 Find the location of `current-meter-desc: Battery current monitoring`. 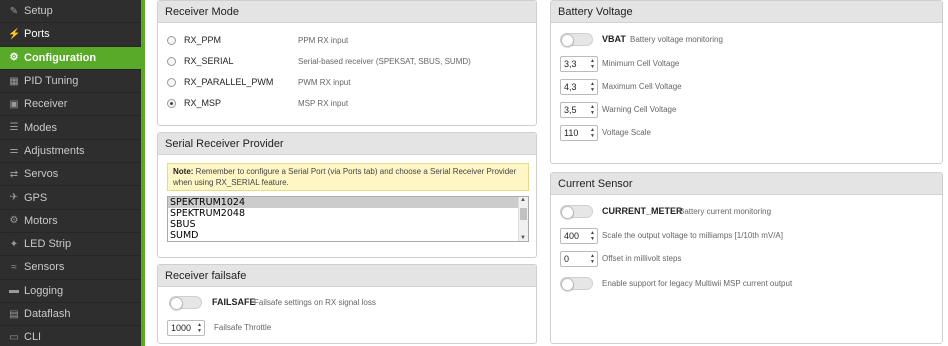

current-meter-desc: Battery current monitoring is located at coordinates (725, 211).